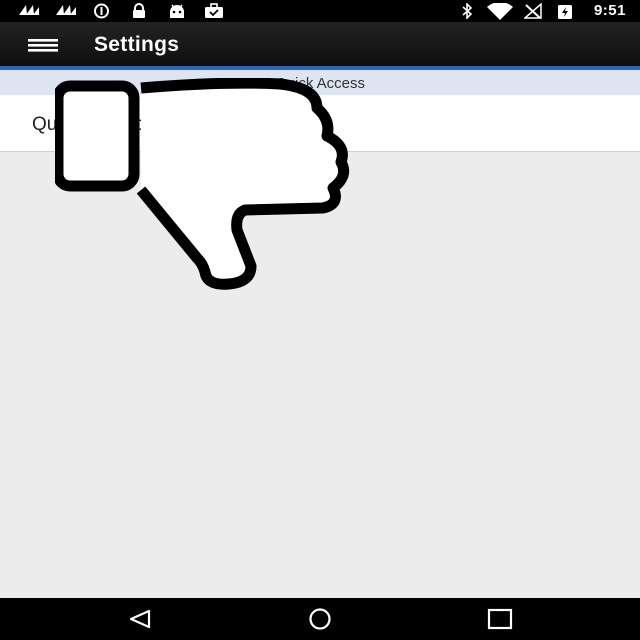 The image size is (640, 640). What do you see at coordinates (101, 13) in the screenshot?
I see `data-saver-icon` at bounding box center [101, 13].